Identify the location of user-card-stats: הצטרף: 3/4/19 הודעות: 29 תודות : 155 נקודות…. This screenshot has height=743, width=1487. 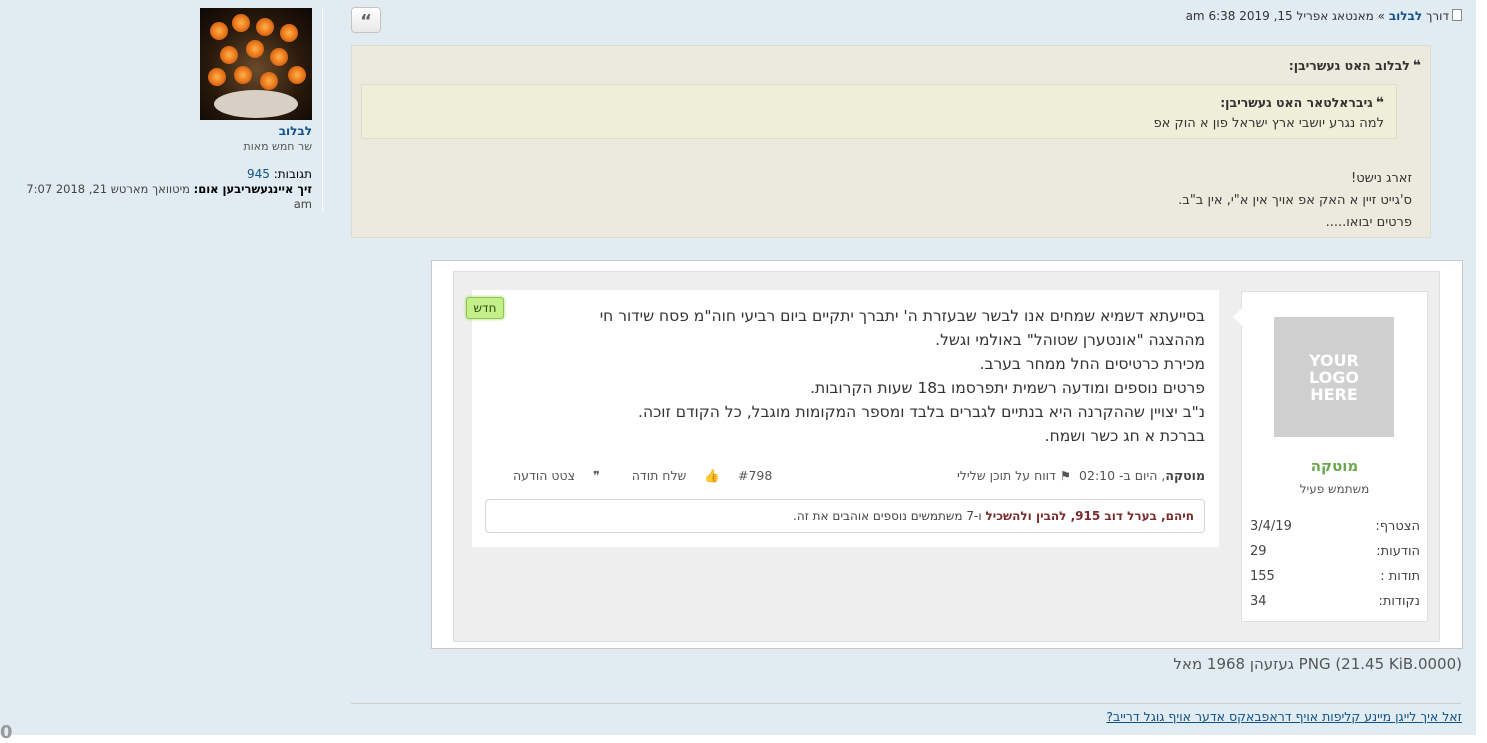
(1335, 569).